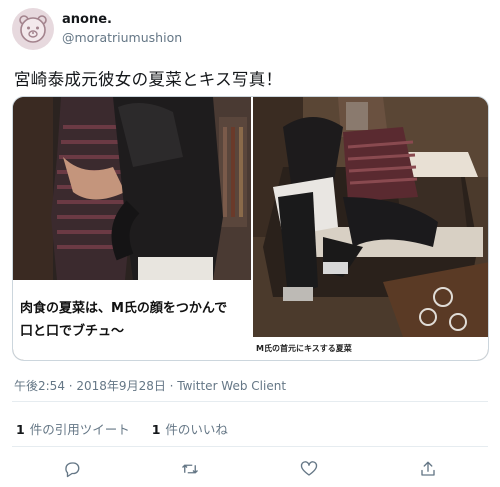 The width and height of the screenshot is (500, 487). I want to click on tweet-actions, so click(250, 469).